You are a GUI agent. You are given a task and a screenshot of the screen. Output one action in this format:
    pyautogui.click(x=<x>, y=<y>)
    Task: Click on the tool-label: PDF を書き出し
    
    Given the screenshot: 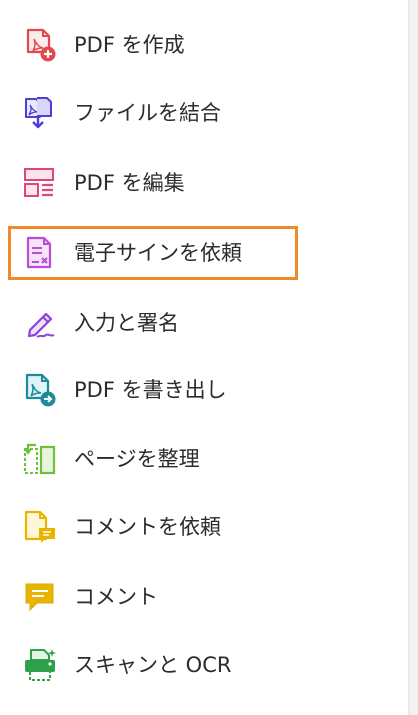 What is the action you would take?
    pyautogui.click(x=150, y=390)
    